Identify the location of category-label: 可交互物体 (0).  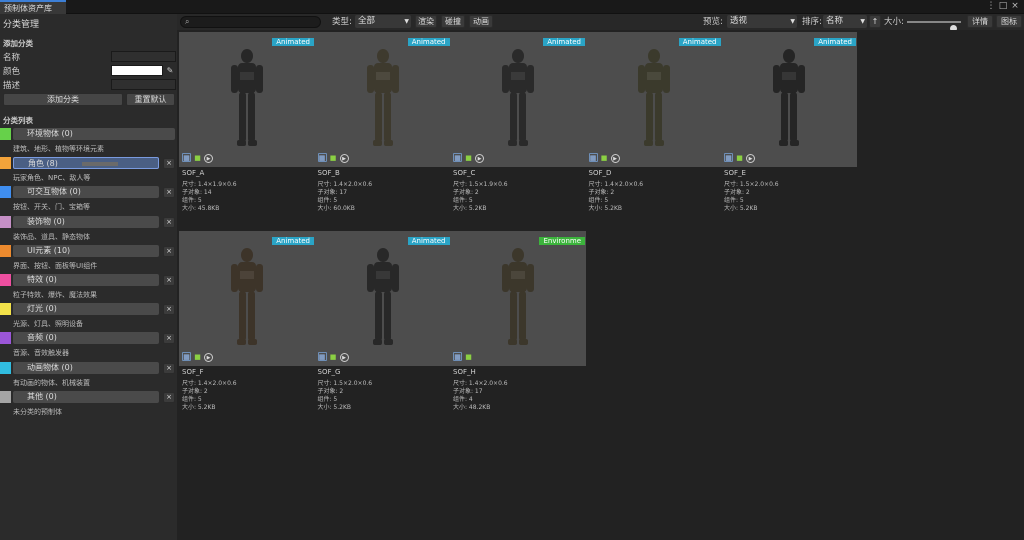
(54, 192).